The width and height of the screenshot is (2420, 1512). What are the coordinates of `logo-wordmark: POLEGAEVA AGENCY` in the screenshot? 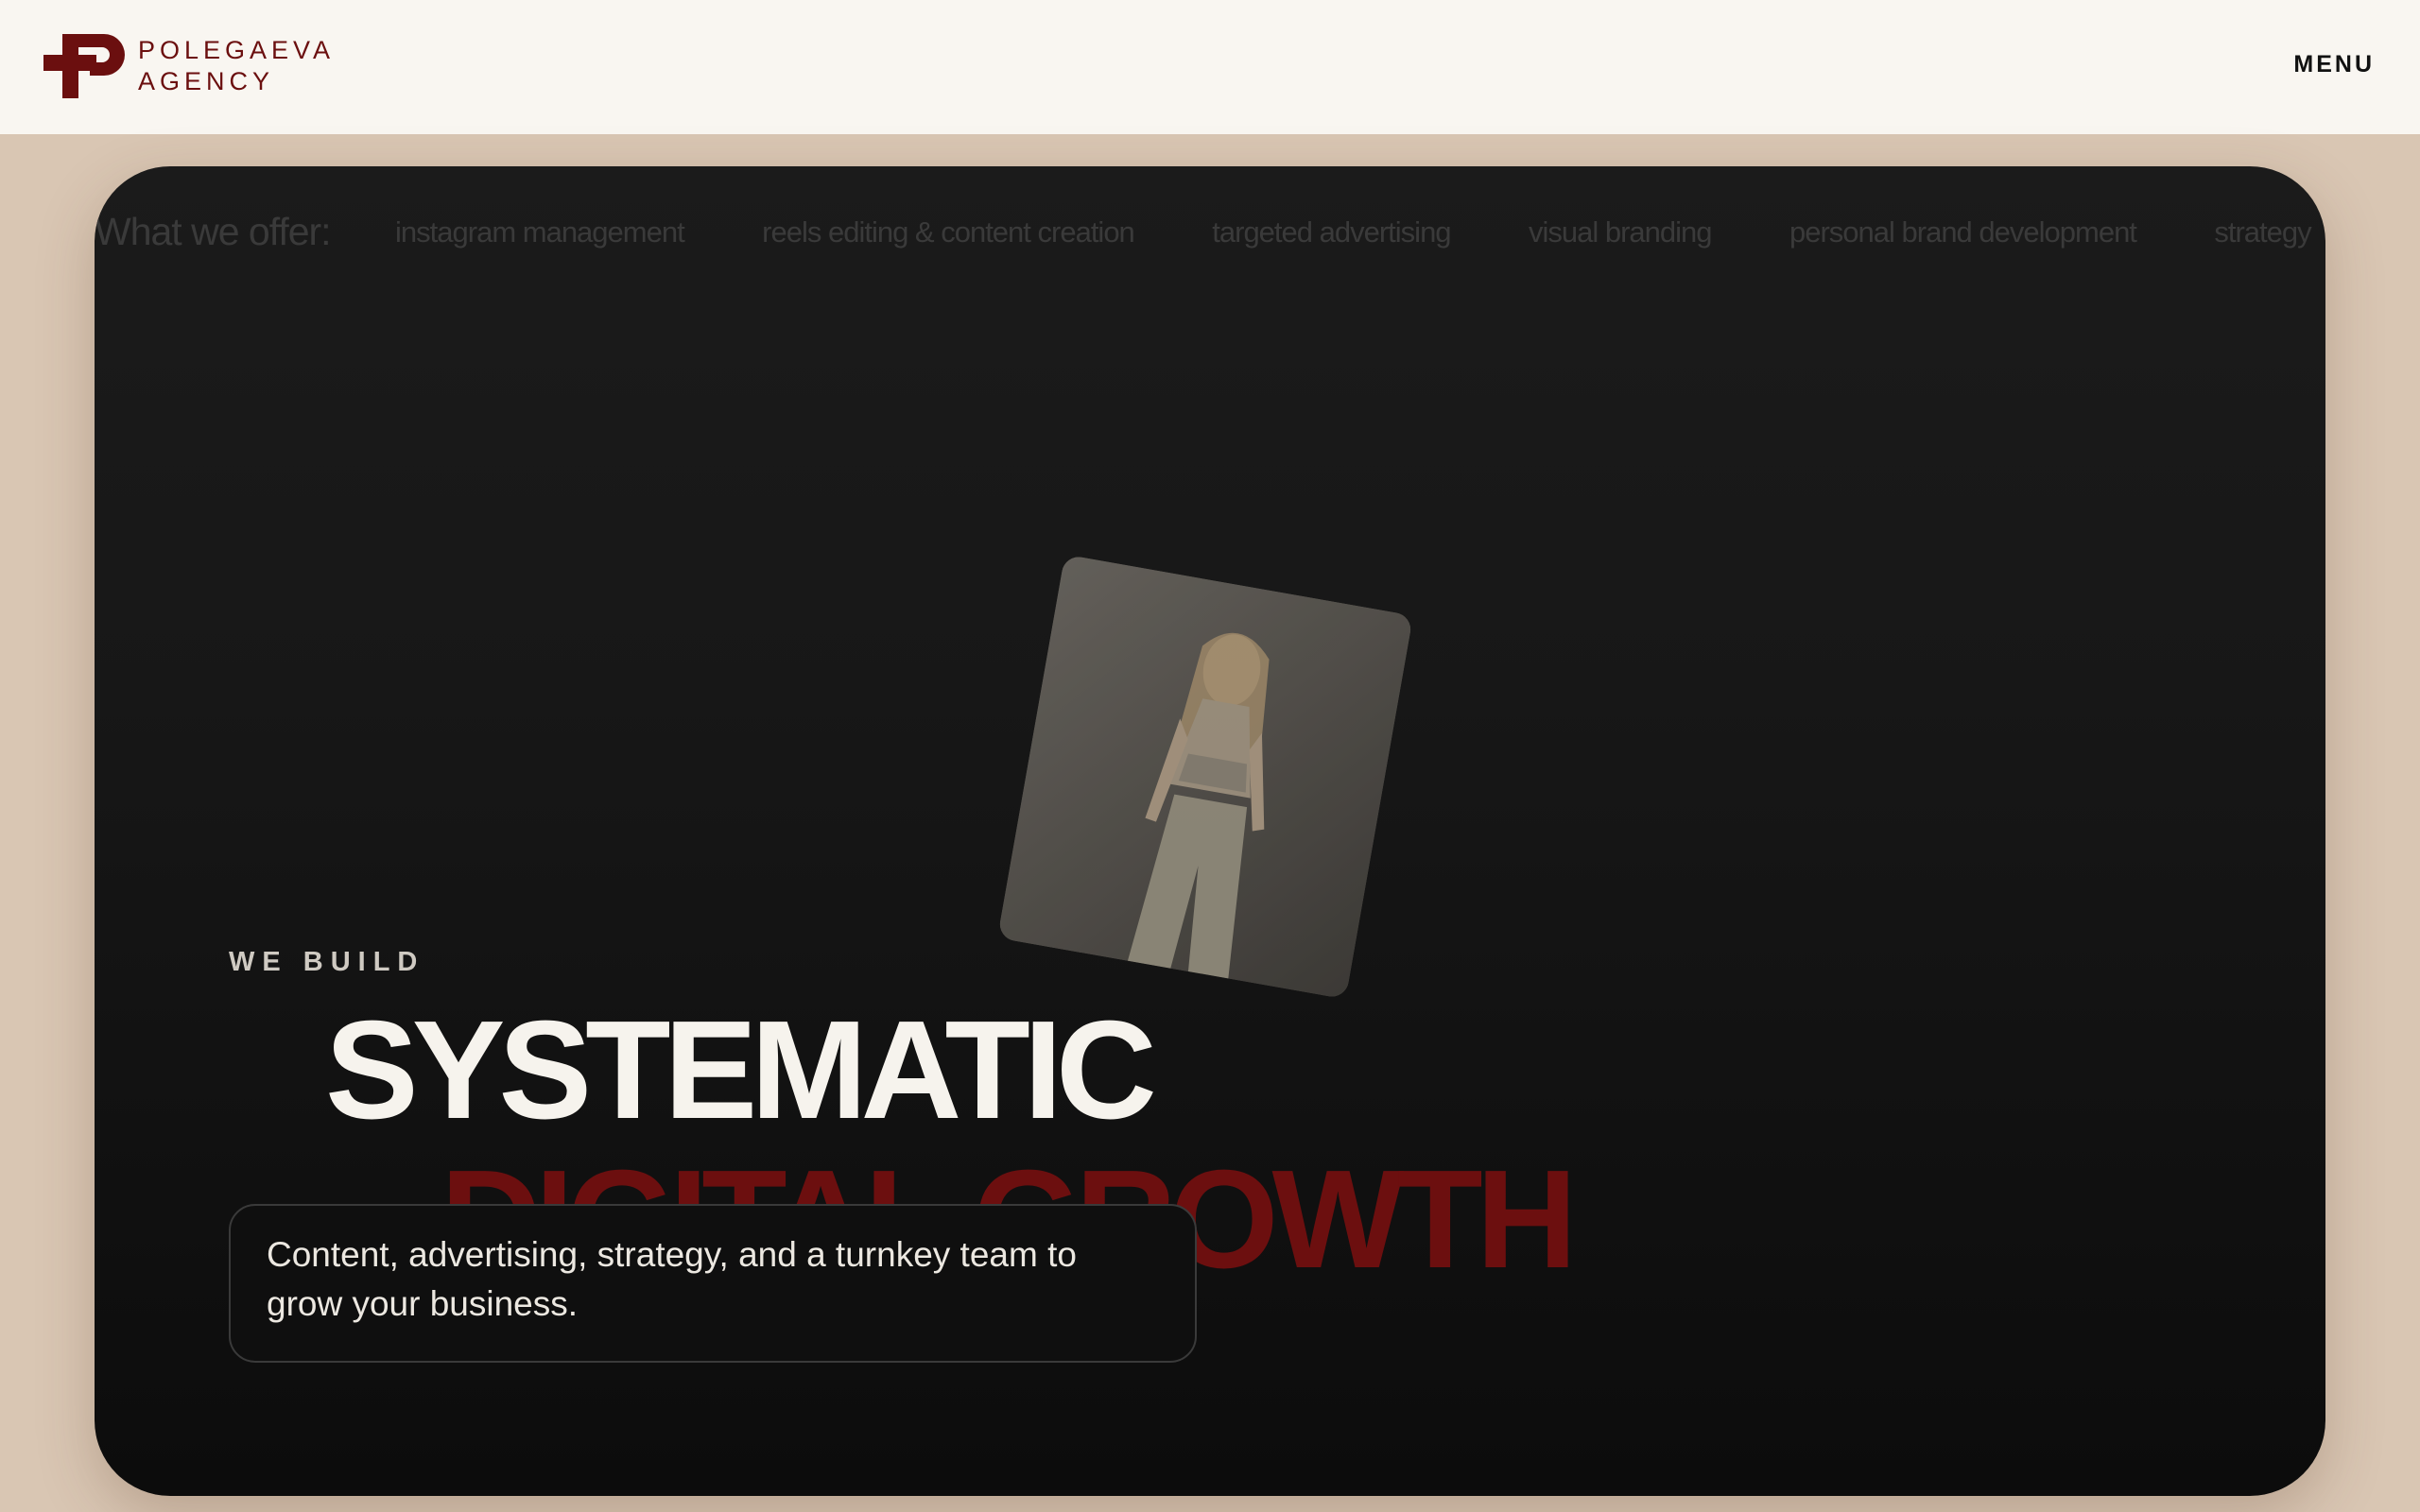 It's located at (236, 66).